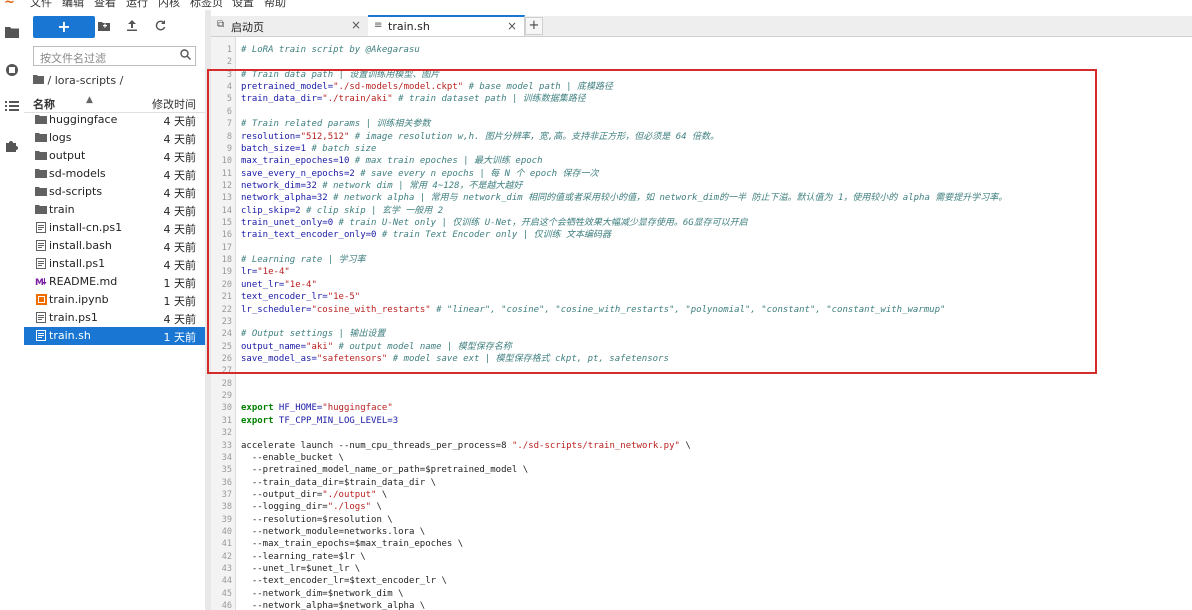 This screenshot has height=610, width=1192. What do you see at coordinates (114, 138) in the screenshot?
I see `file-row: logs 4 天前` at bounding box center [114, 138].